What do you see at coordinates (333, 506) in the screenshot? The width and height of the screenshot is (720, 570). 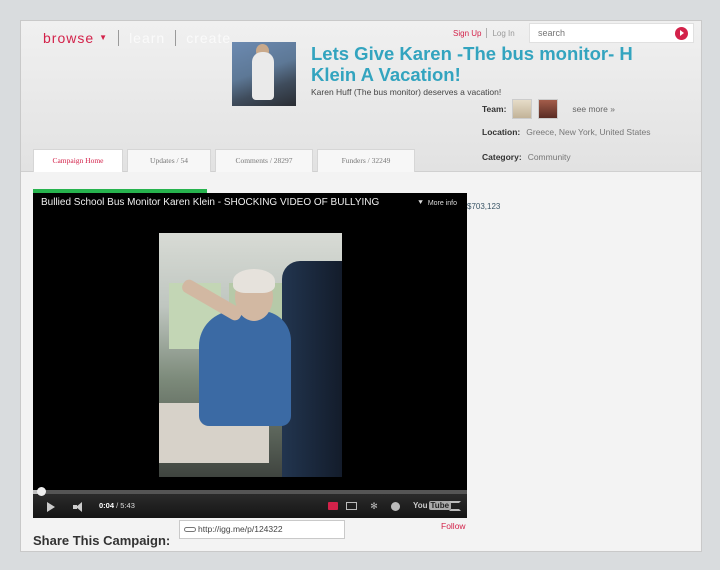 I see `annotations-icon` at bounding box center [333, 506].